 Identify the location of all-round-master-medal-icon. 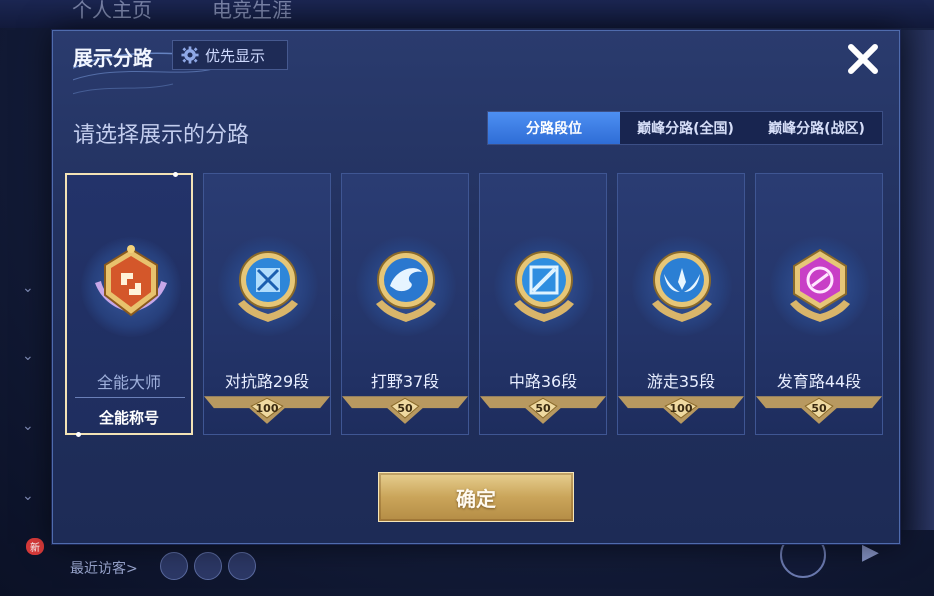
(131, 281).